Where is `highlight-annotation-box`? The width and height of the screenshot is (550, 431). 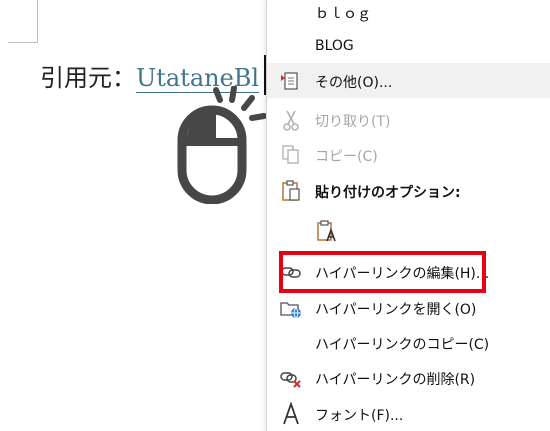
highlight-annotation-box is located at coordinates (382, 272).